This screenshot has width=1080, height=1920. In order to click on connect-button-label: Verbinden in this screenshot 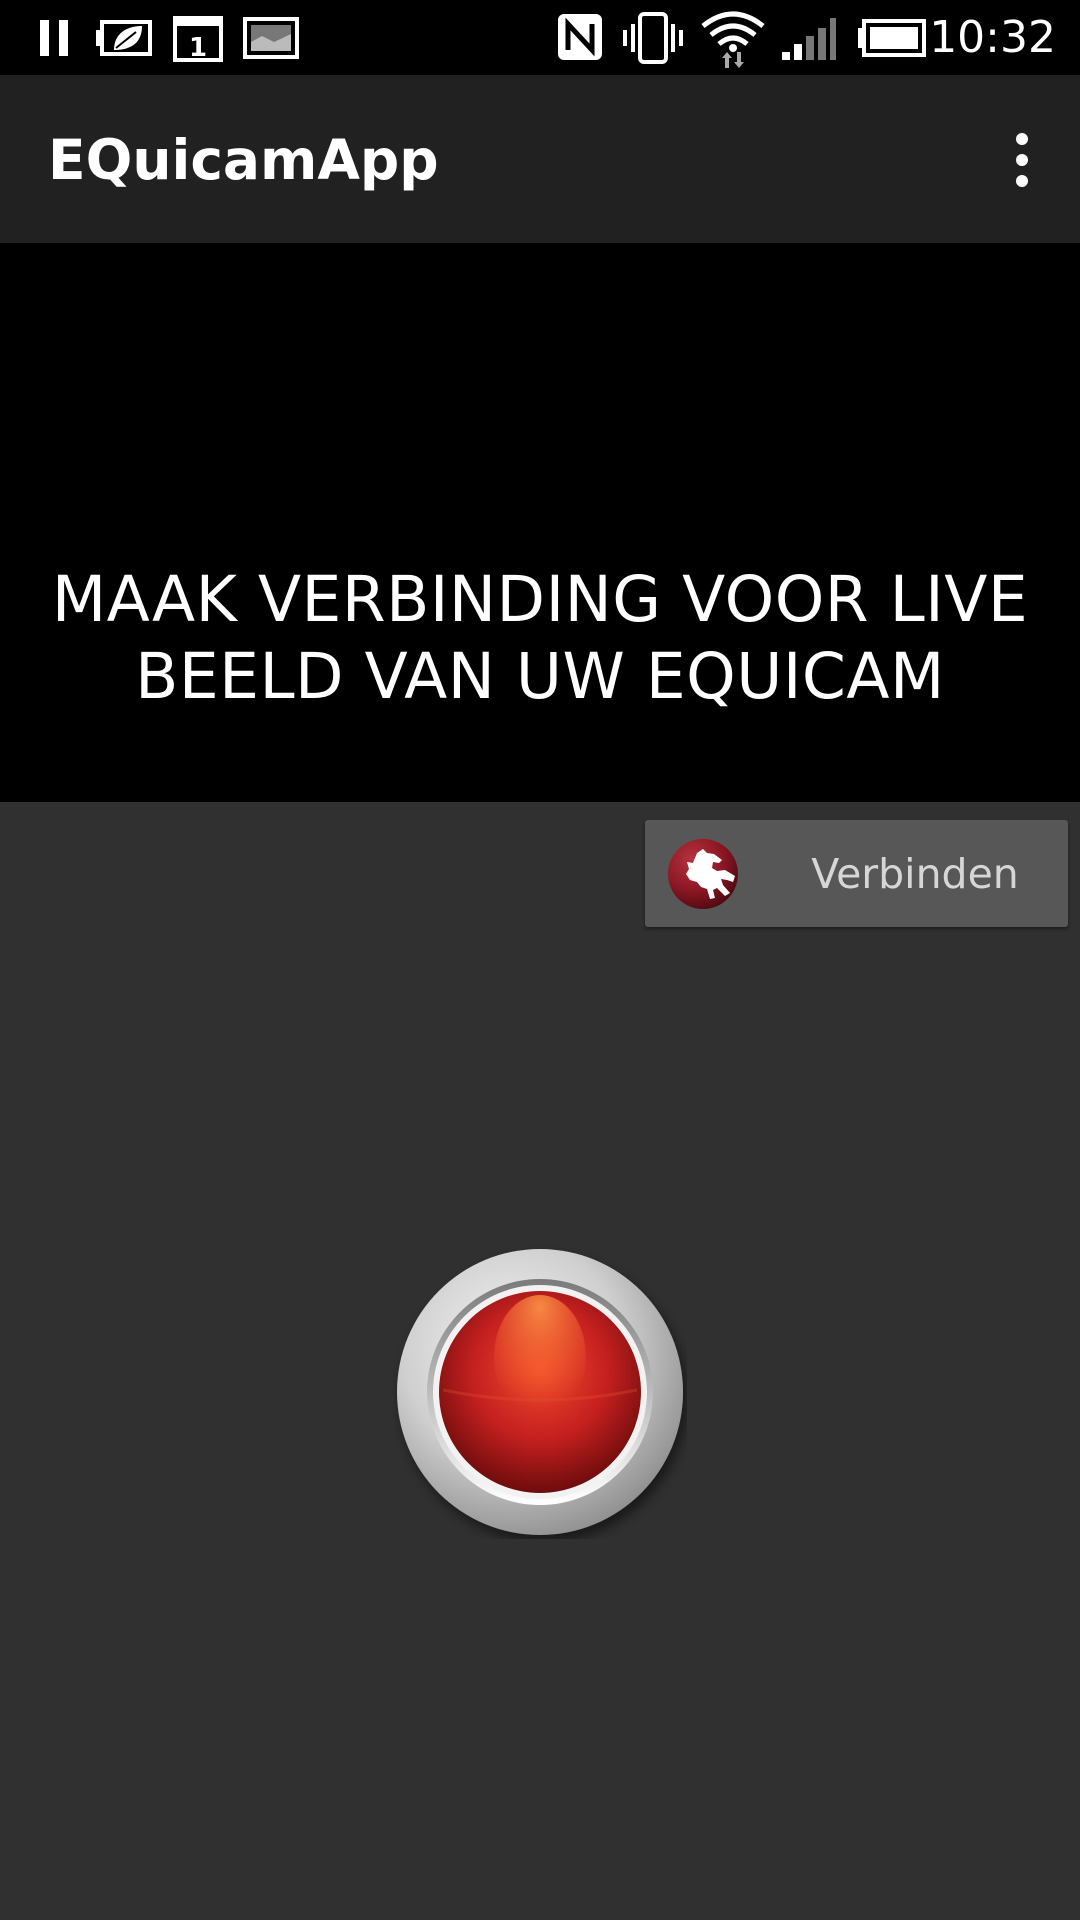, I will do `click(915, 874)`.